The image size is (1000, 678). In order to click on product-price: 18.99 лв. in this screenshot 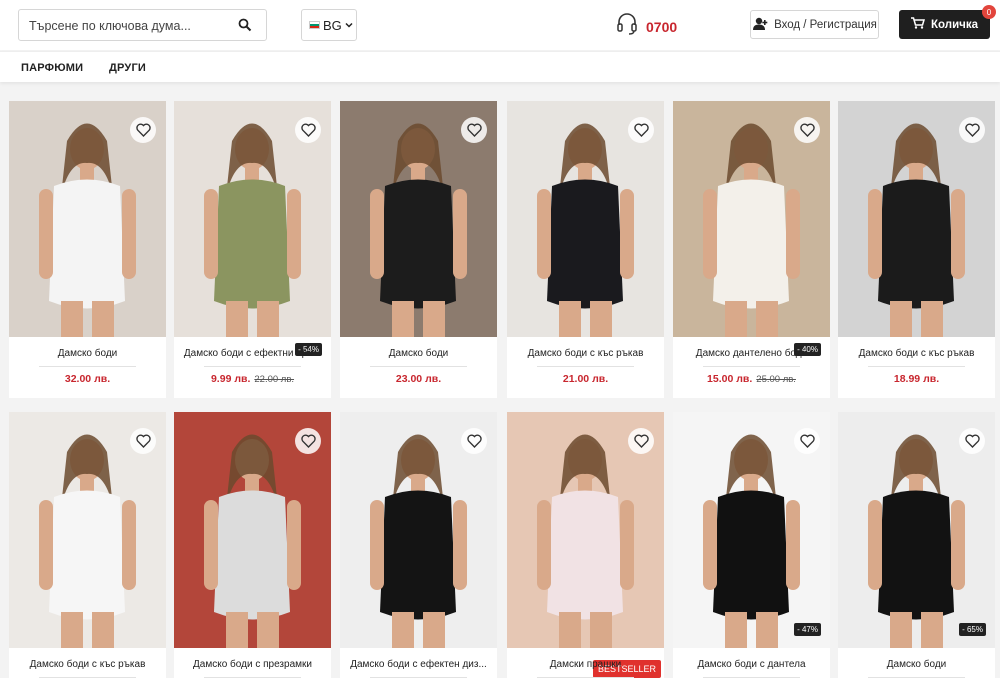, I will do `click(916, 379)`.